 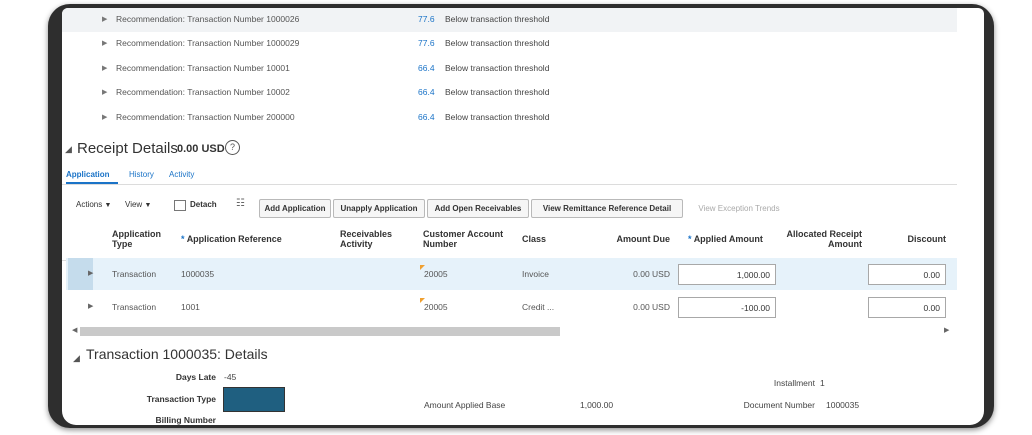 I want to click on recommendation-label: Recommendation: Transaction Number 10002, so click(x=203, y=92).